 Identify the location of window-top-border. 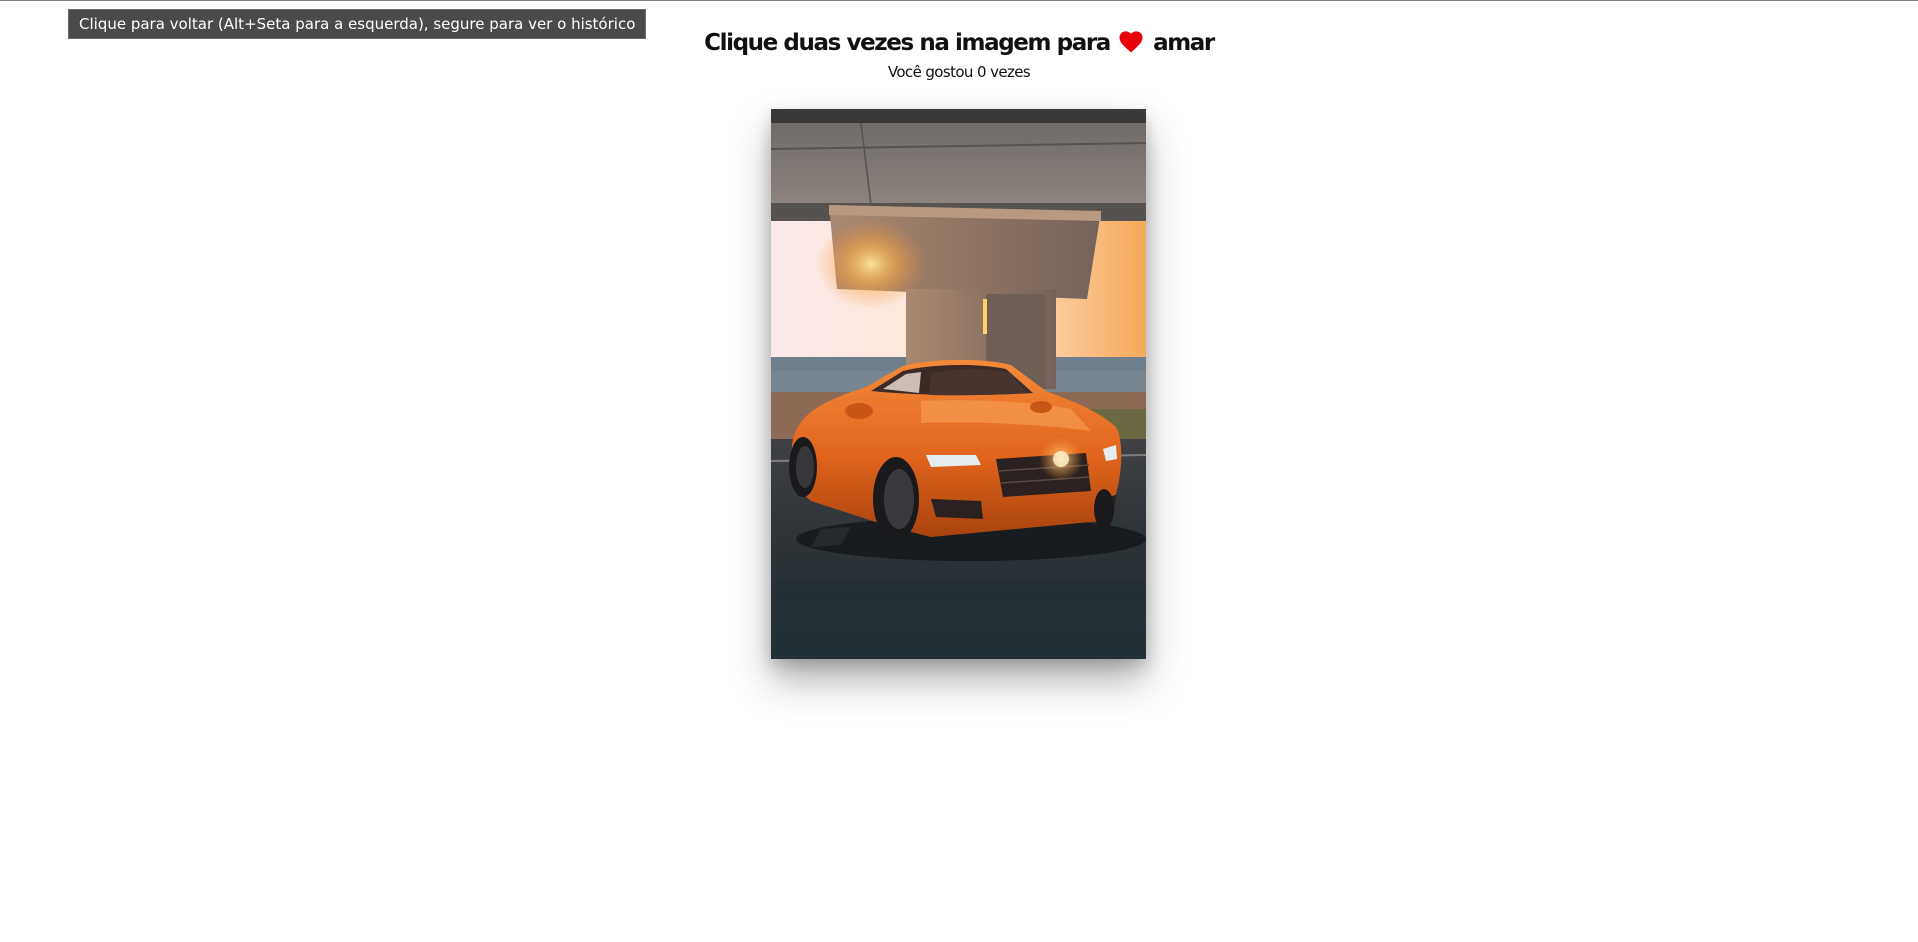
(959, 0).